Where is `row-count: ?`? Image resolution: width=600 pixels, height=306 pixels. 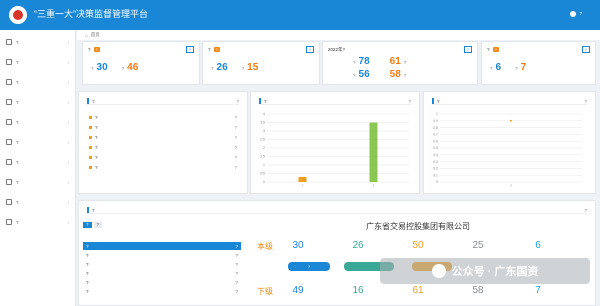
row-count: ? is located at coordinates (236, 291).